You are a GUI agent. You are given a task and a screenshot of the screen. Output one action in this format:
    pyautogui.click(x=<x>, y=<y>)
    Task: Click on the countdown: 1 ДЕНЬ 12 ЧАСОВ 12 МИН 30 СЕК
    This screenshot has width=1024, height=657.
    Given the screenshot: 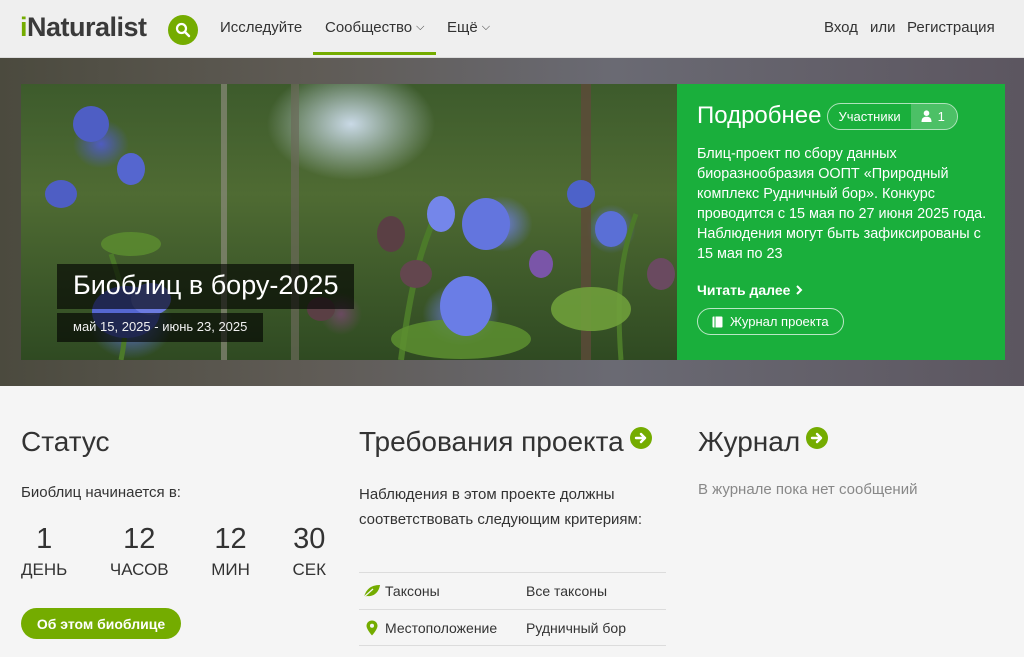 What is the action you would take?
    pyautogui.click(x=173, y=551)
    